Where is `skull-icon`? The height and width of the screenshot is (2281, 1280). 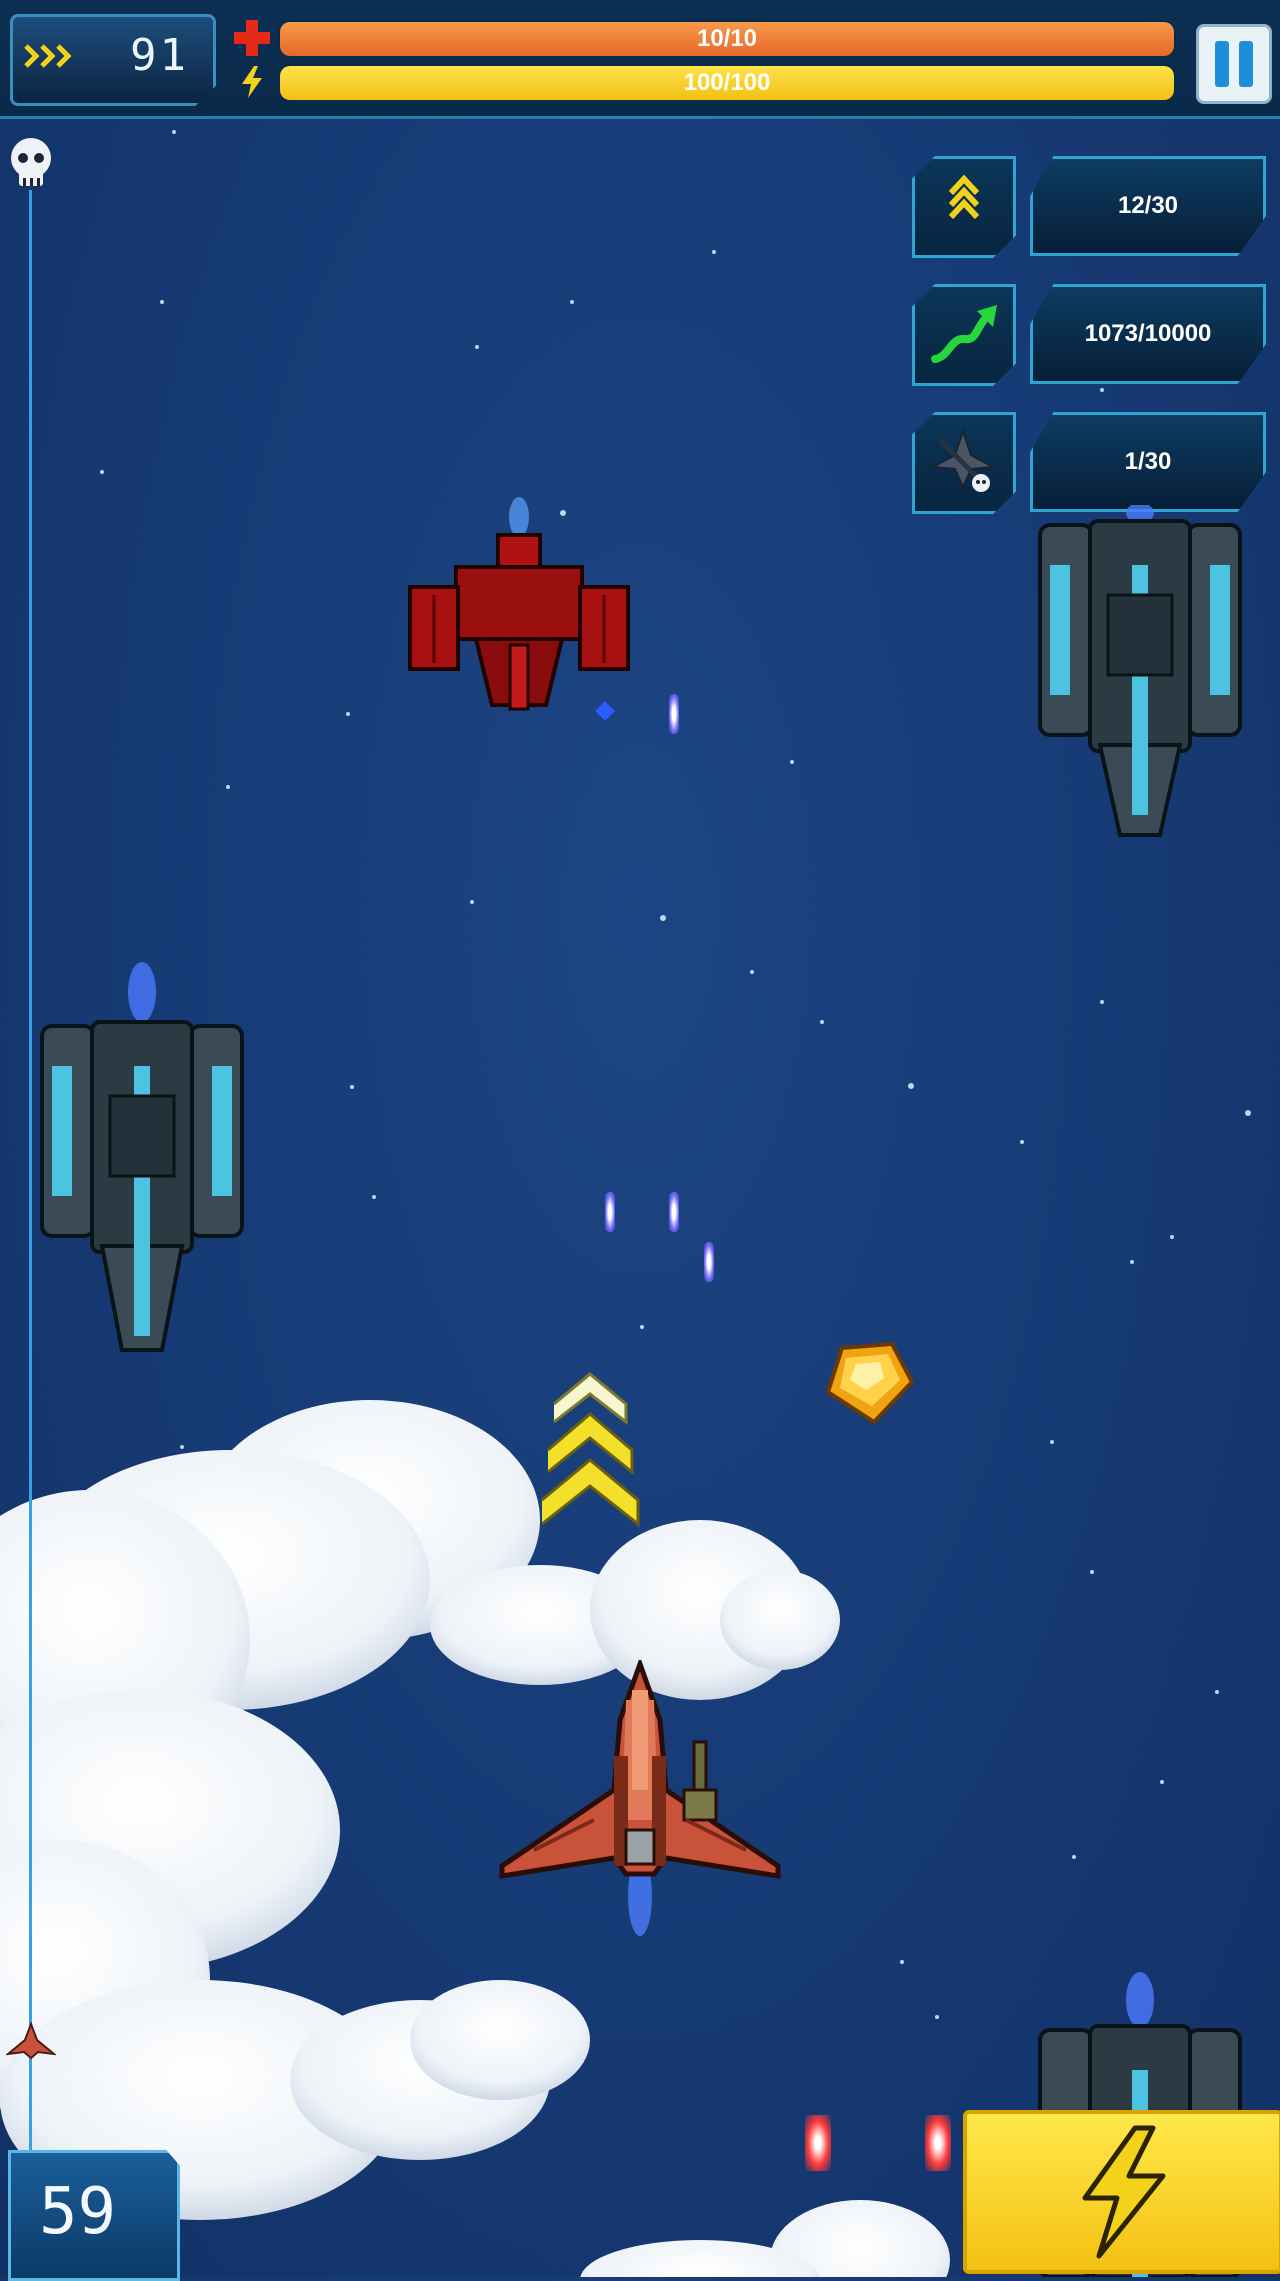
skull-icon is located at coordinates (31, 164).